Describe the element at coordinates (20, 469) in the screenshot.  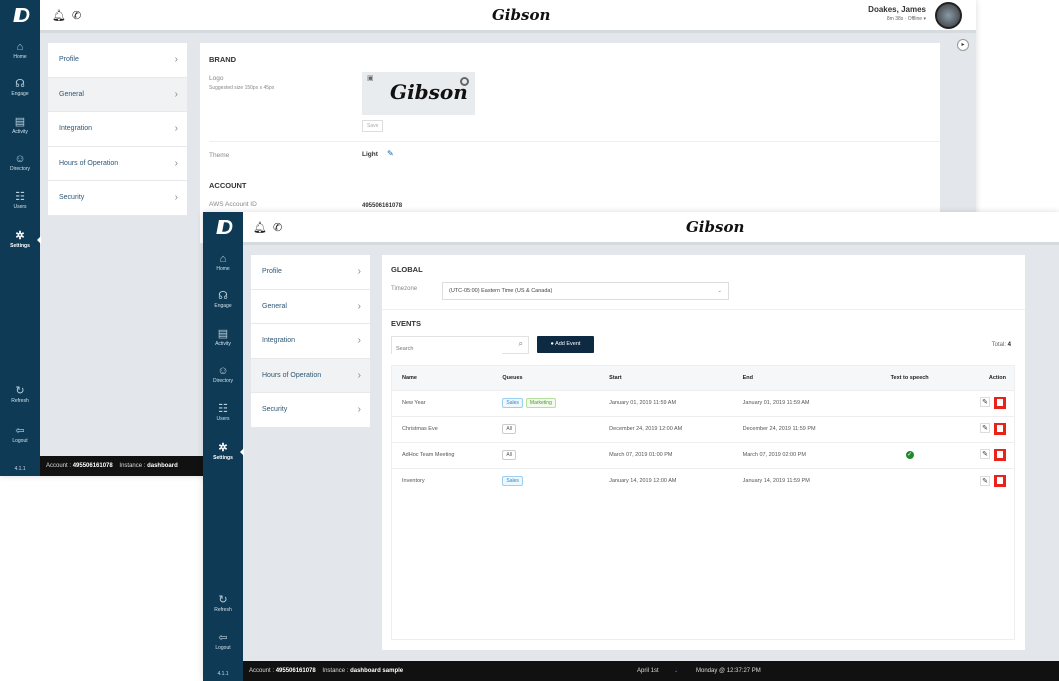
I see `version-label: 4.1.1` at that location.